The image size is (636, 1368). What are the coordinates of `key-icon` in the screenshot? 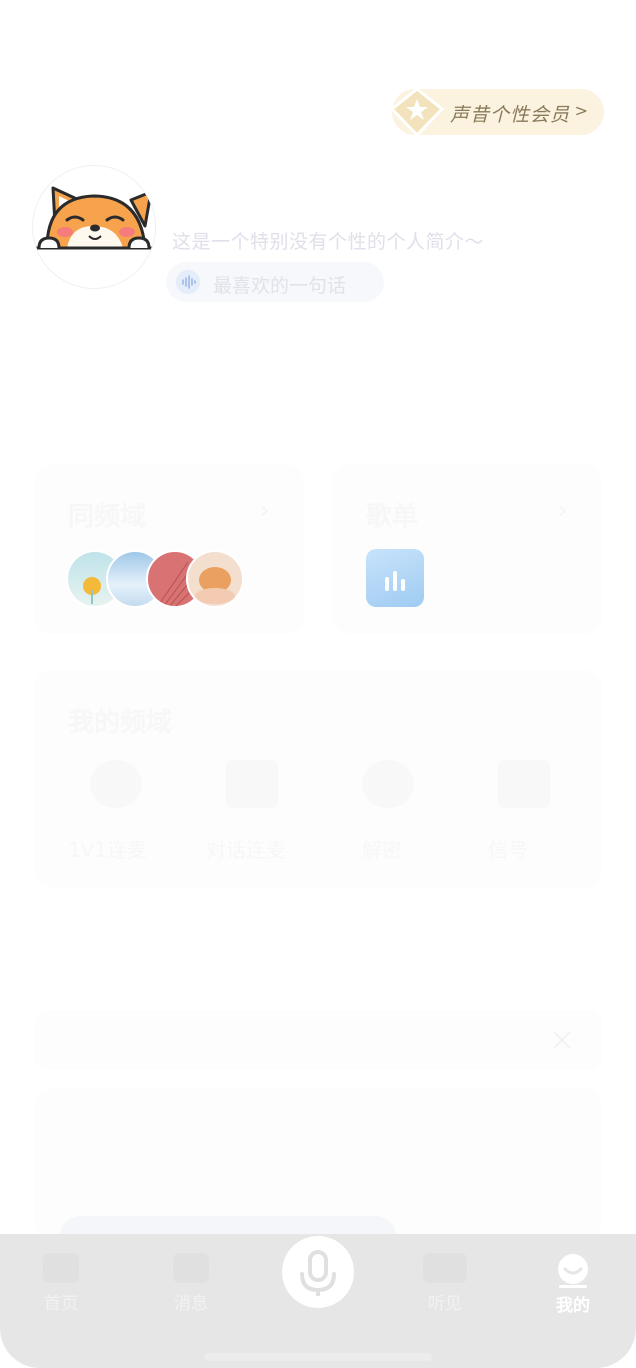 It's located at (388, 784).